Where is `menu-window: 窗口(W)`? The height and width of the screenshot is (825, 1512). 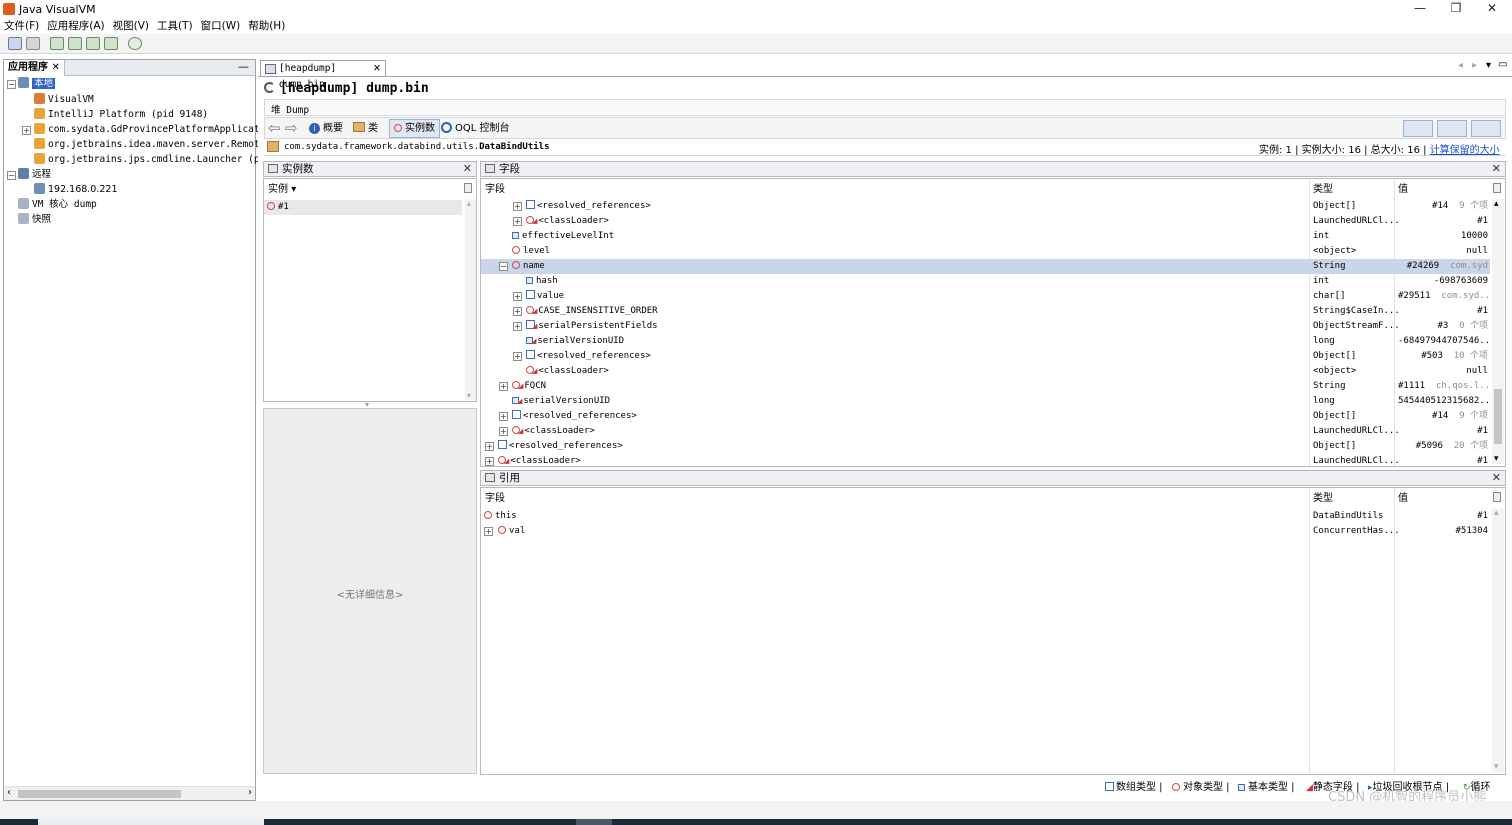 menu-window: 窗口(W) is located at coordinates (221, 26).